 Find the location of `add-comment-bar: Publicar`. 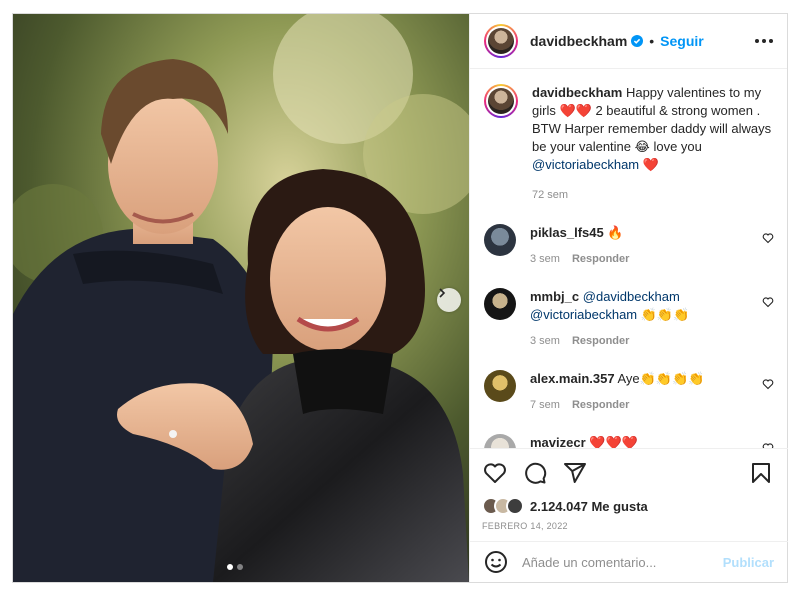

add-comment-bar: Publicar is located at coordinates (629, 561).